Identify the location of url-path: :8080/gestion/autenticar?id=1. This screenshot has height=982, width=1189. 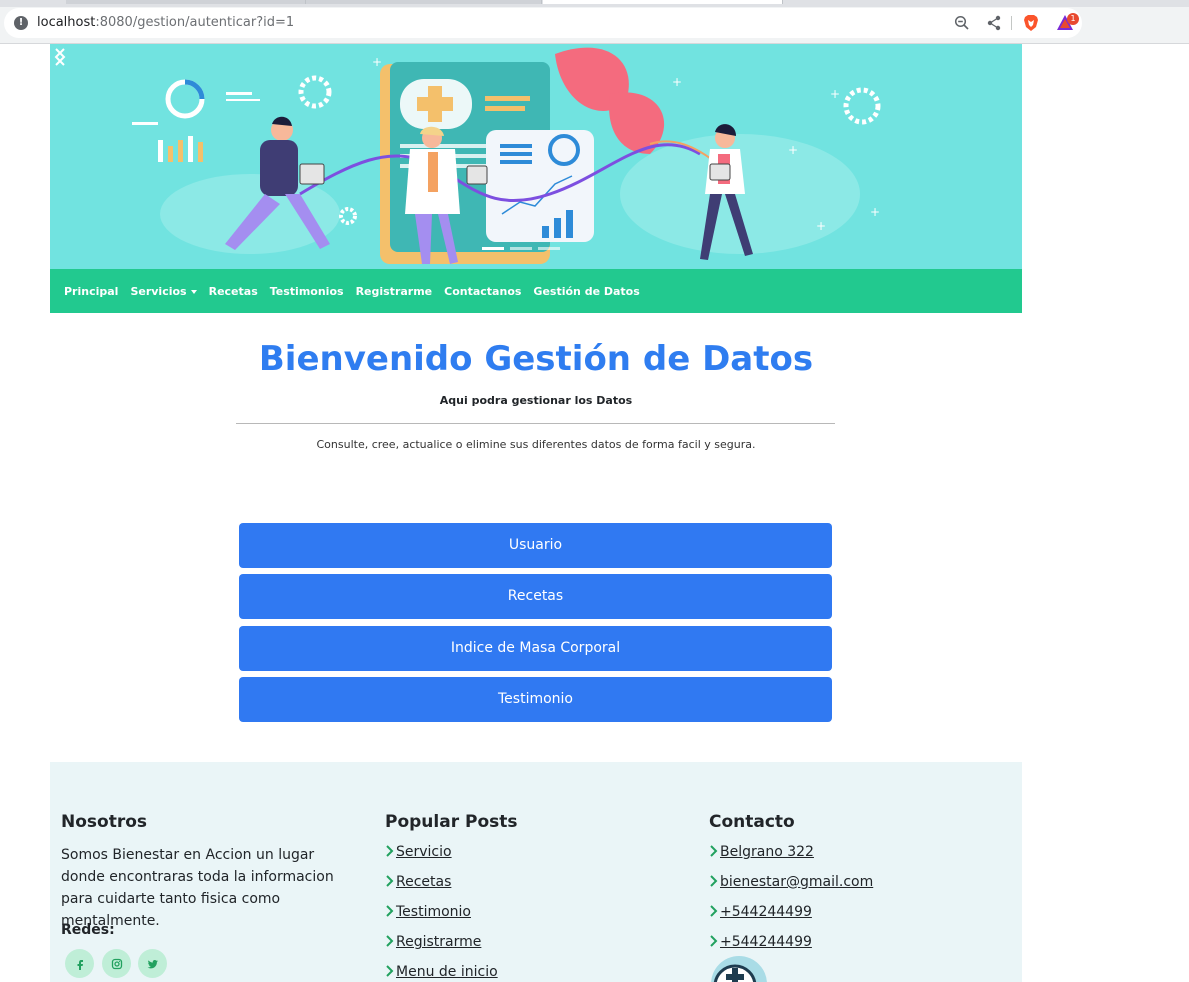
(195, 22).